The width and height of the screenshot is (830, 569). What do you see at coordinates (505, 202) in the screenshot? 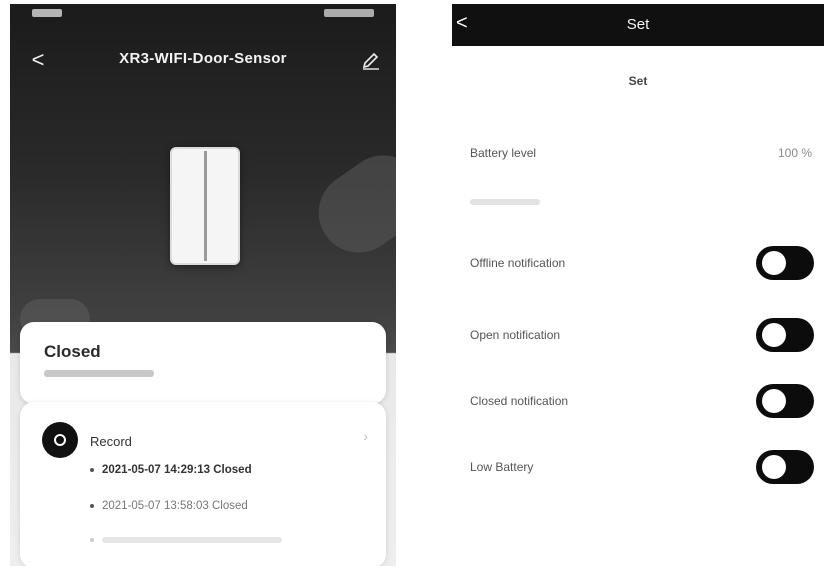
I see `section-divider` at bounding box center [505, 202].